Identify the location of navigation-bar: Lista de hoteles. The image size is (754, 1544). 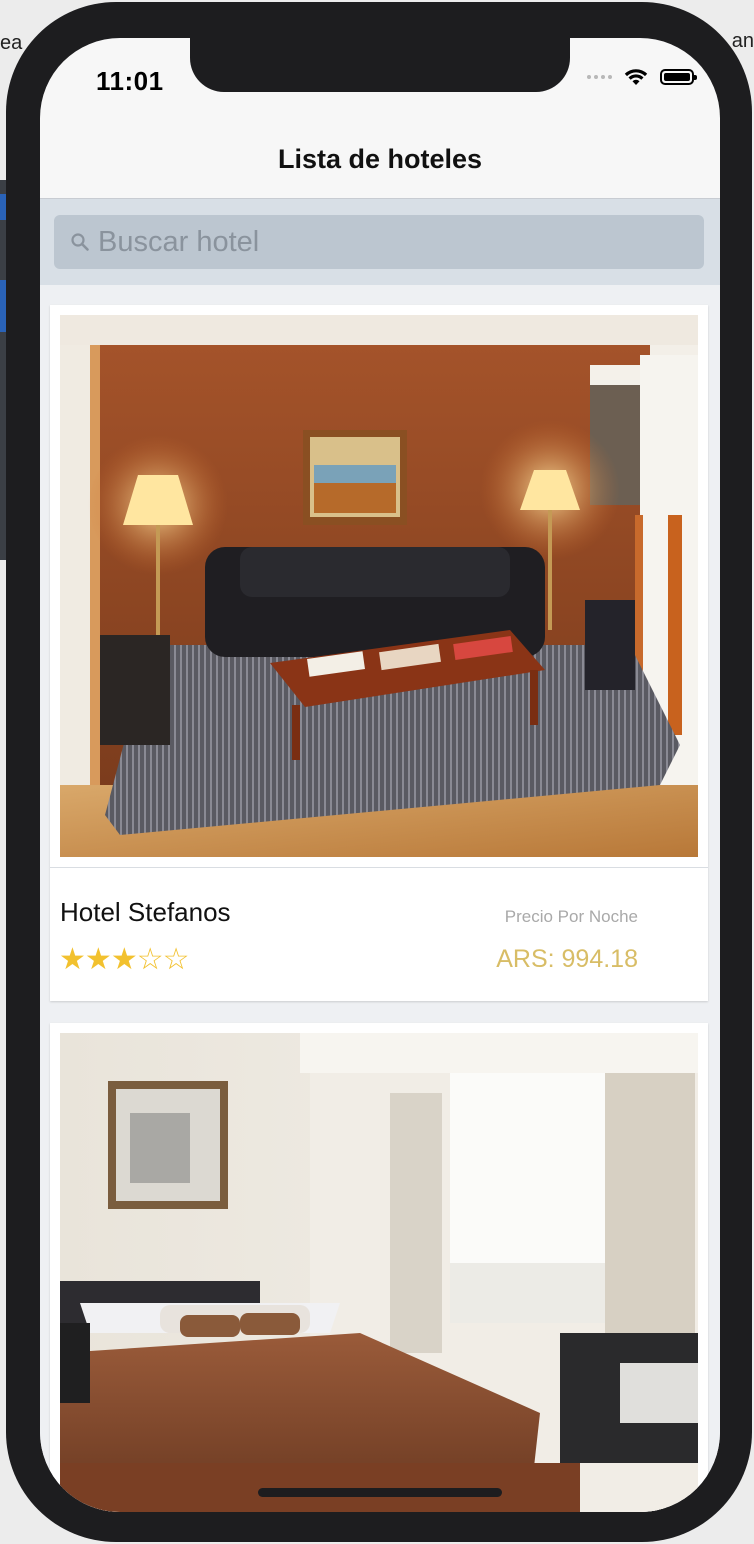
(380, 162).